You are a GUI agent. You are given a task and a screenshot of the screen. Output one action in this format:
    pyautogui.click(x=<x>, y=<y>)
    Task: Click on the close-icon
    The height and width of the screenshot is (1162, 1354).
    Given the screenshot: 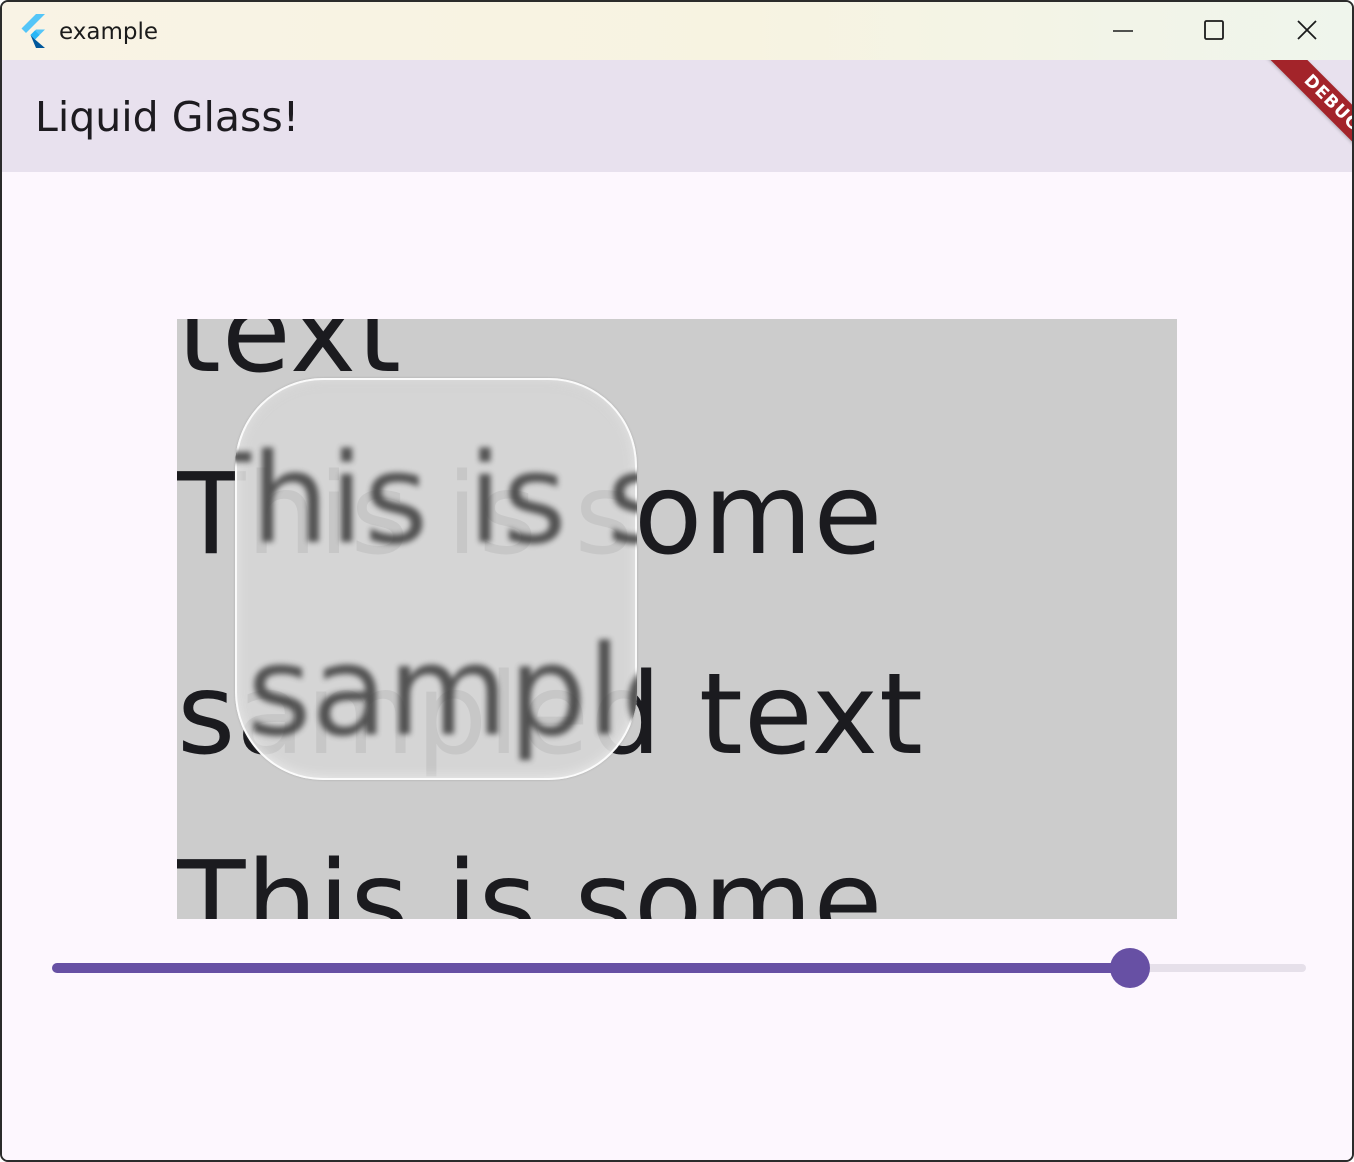 What is the action you would take?
    pyautogui.click(x=1307, y=30)
    